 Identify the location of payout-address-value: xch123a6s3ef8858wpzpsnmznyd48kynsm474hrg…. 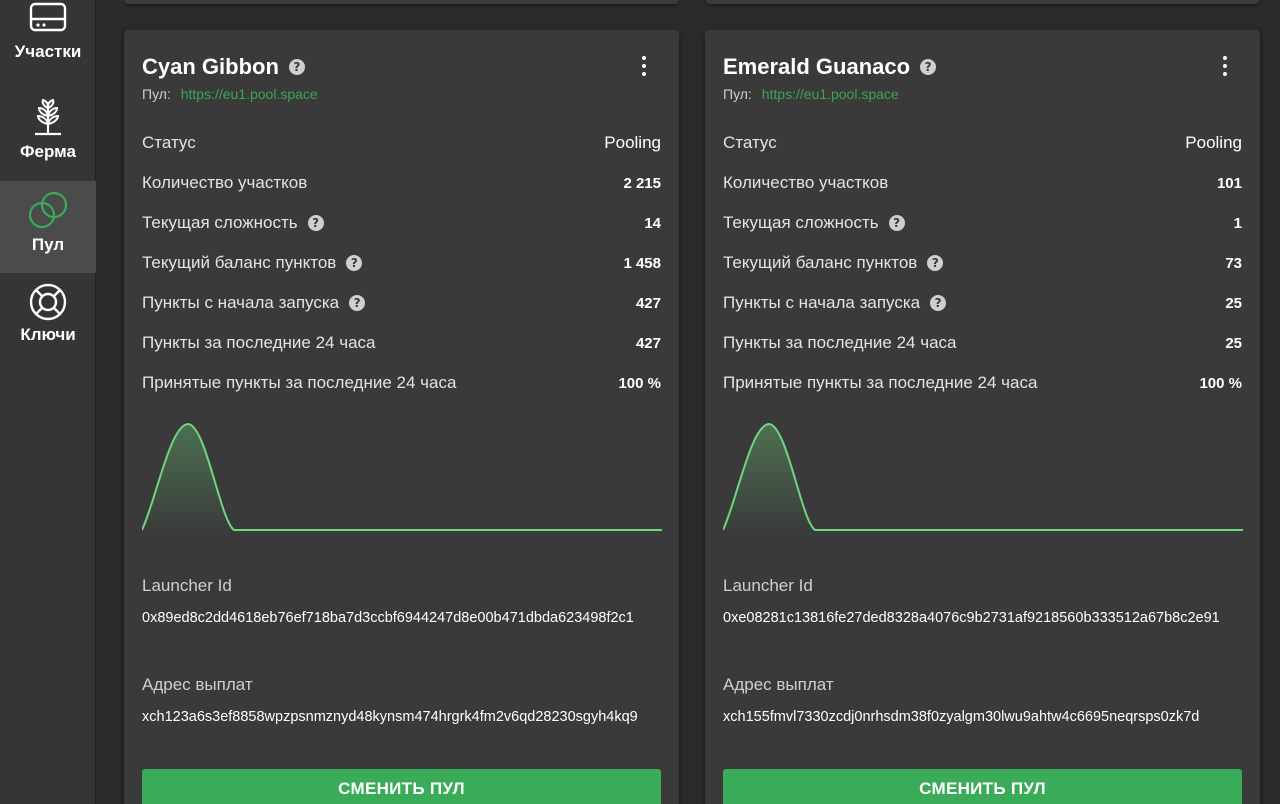
(390, 717).